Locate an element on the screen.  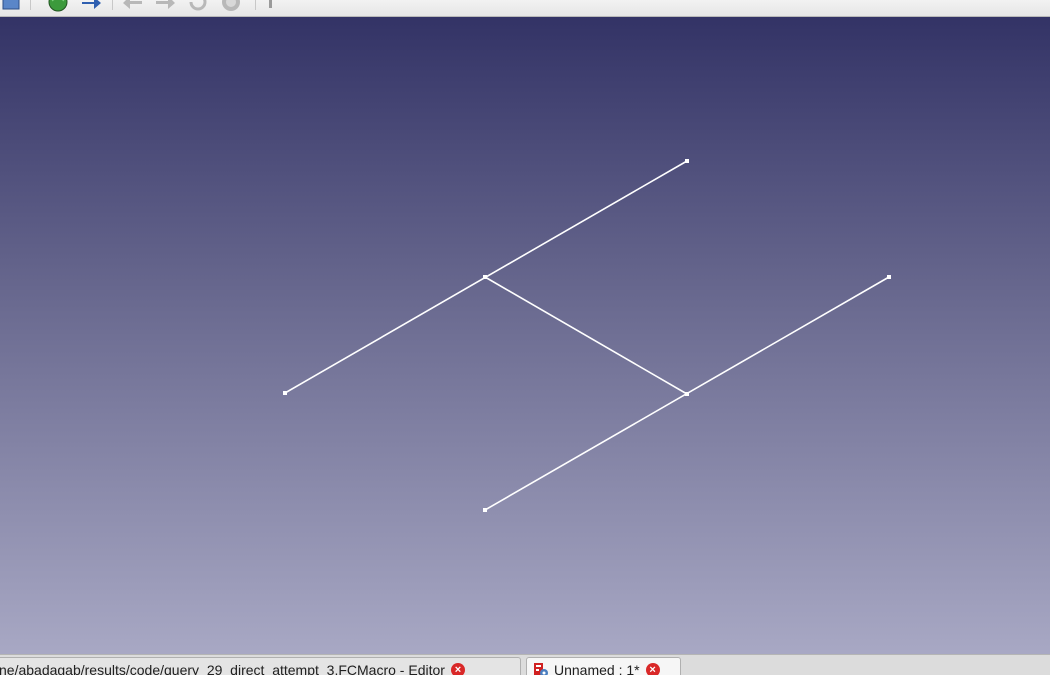
edge-middle is located at coordinates (586, 335).